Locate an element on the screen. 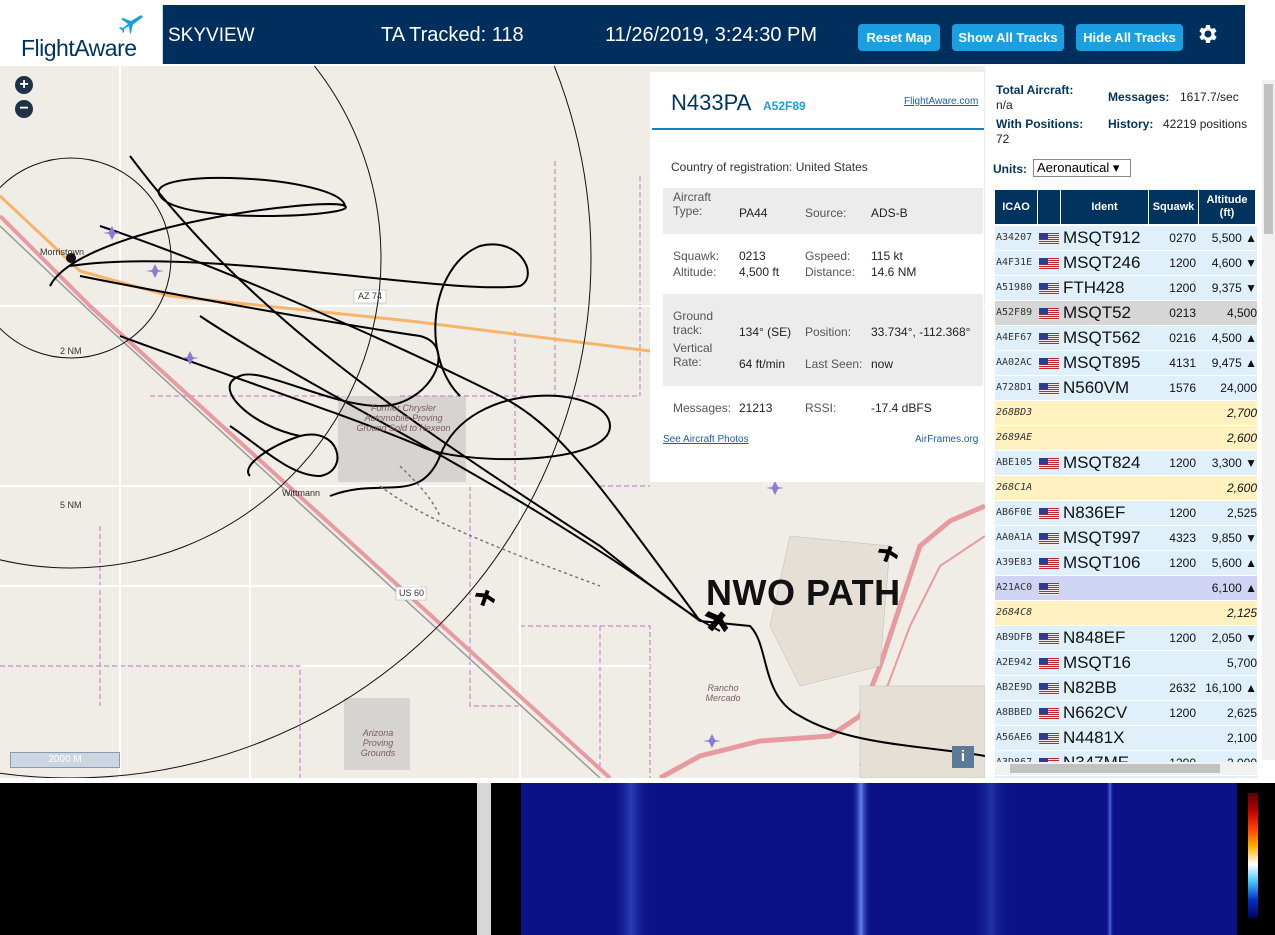 The height and width of the screenshot is (935, 1275). table-row: 268BD3 2,700 is located at coordinates (1126, 413).